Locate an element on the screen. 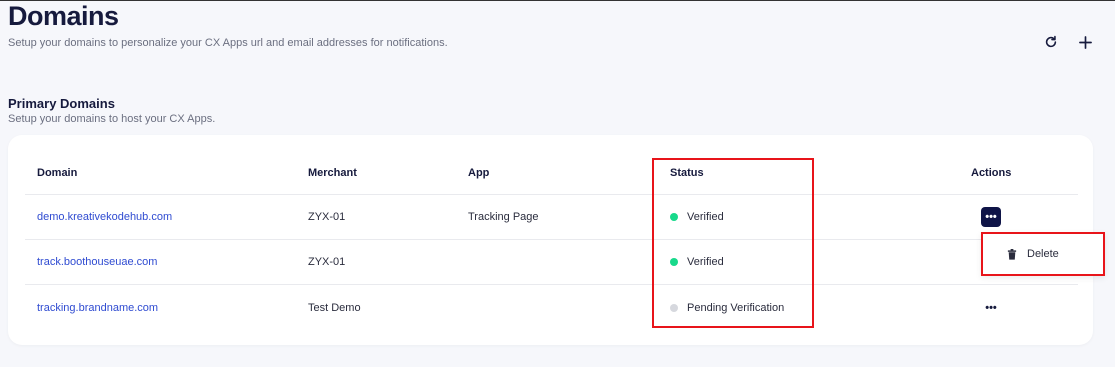 The image size is (1115, 367). app-value: Tracking Page is located at coordinates (503, 217).